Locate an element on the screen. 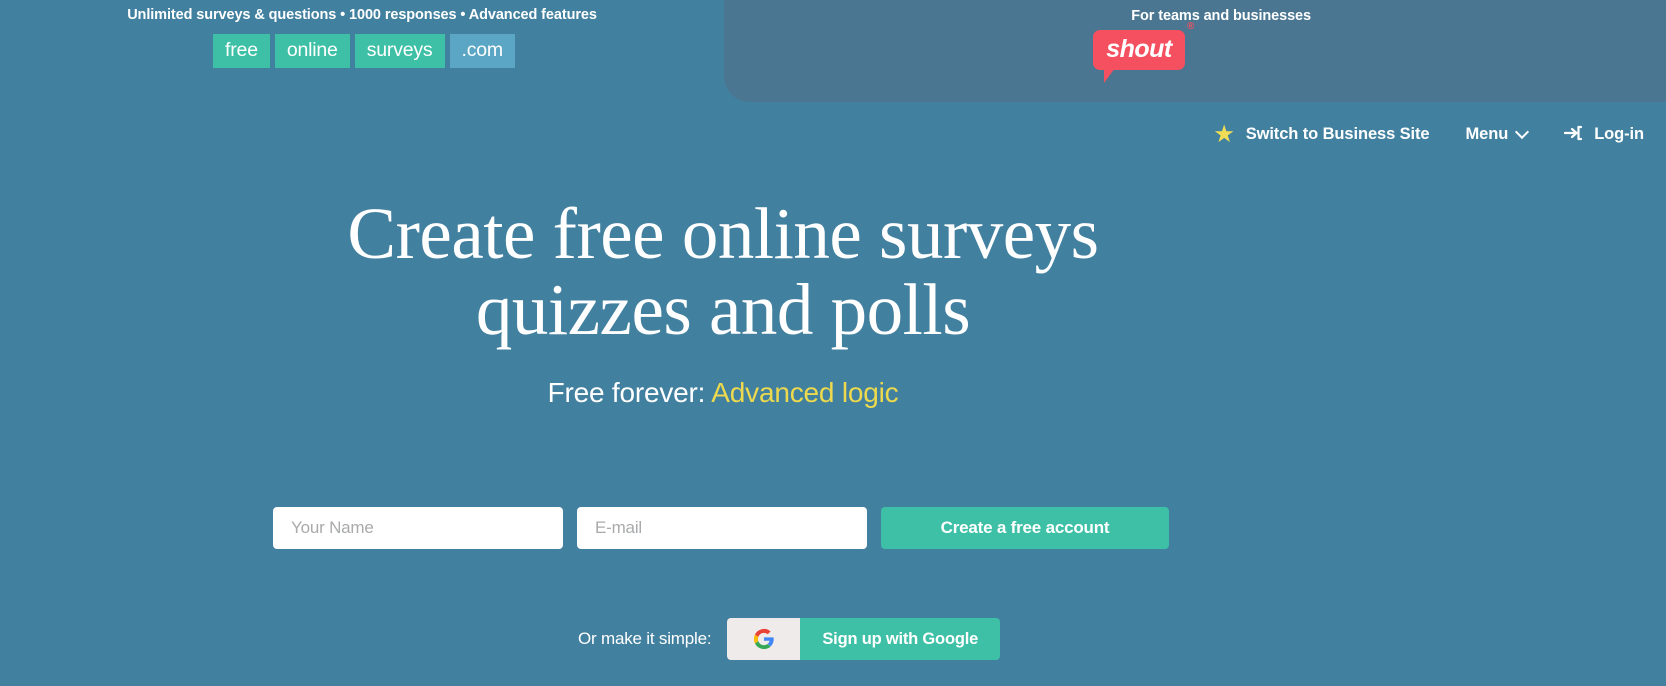 The image size is (1666, 686). chevron-down-icon is located at coordinates (1522, 132).